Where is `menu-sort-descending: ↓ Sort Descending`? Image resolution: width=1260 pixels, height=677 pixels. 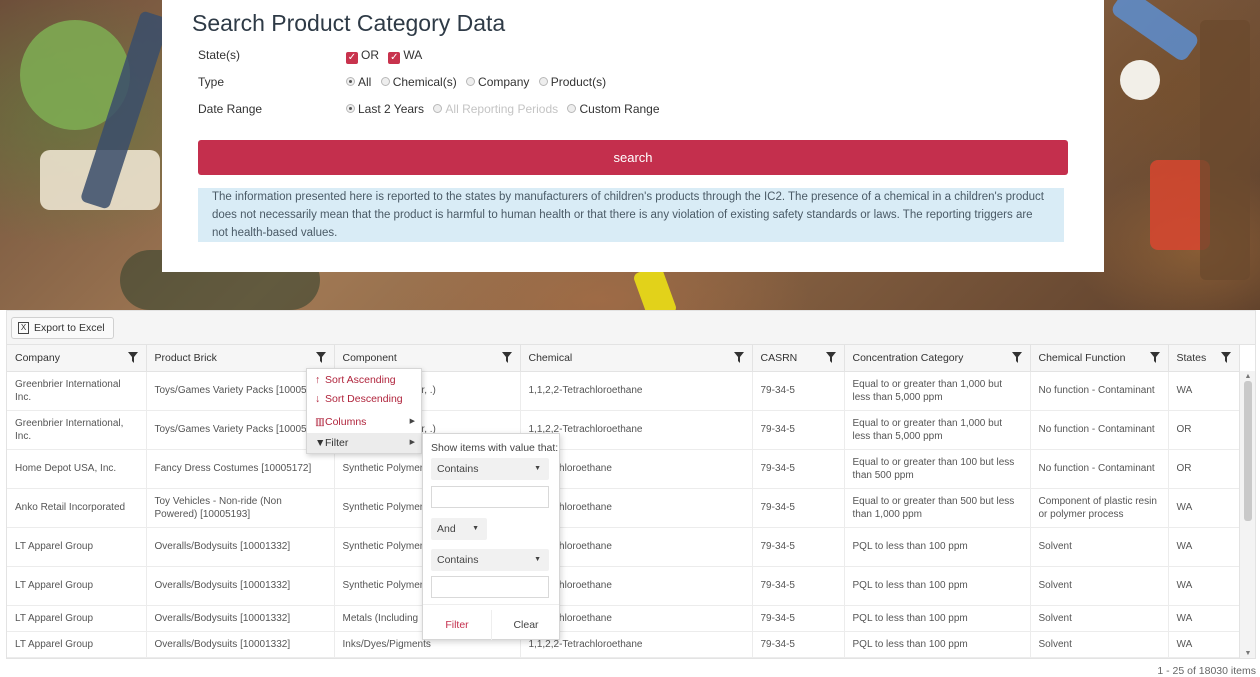
menu-sort-descending: ↓ Sort Descending is located at coordinates (364, 399).